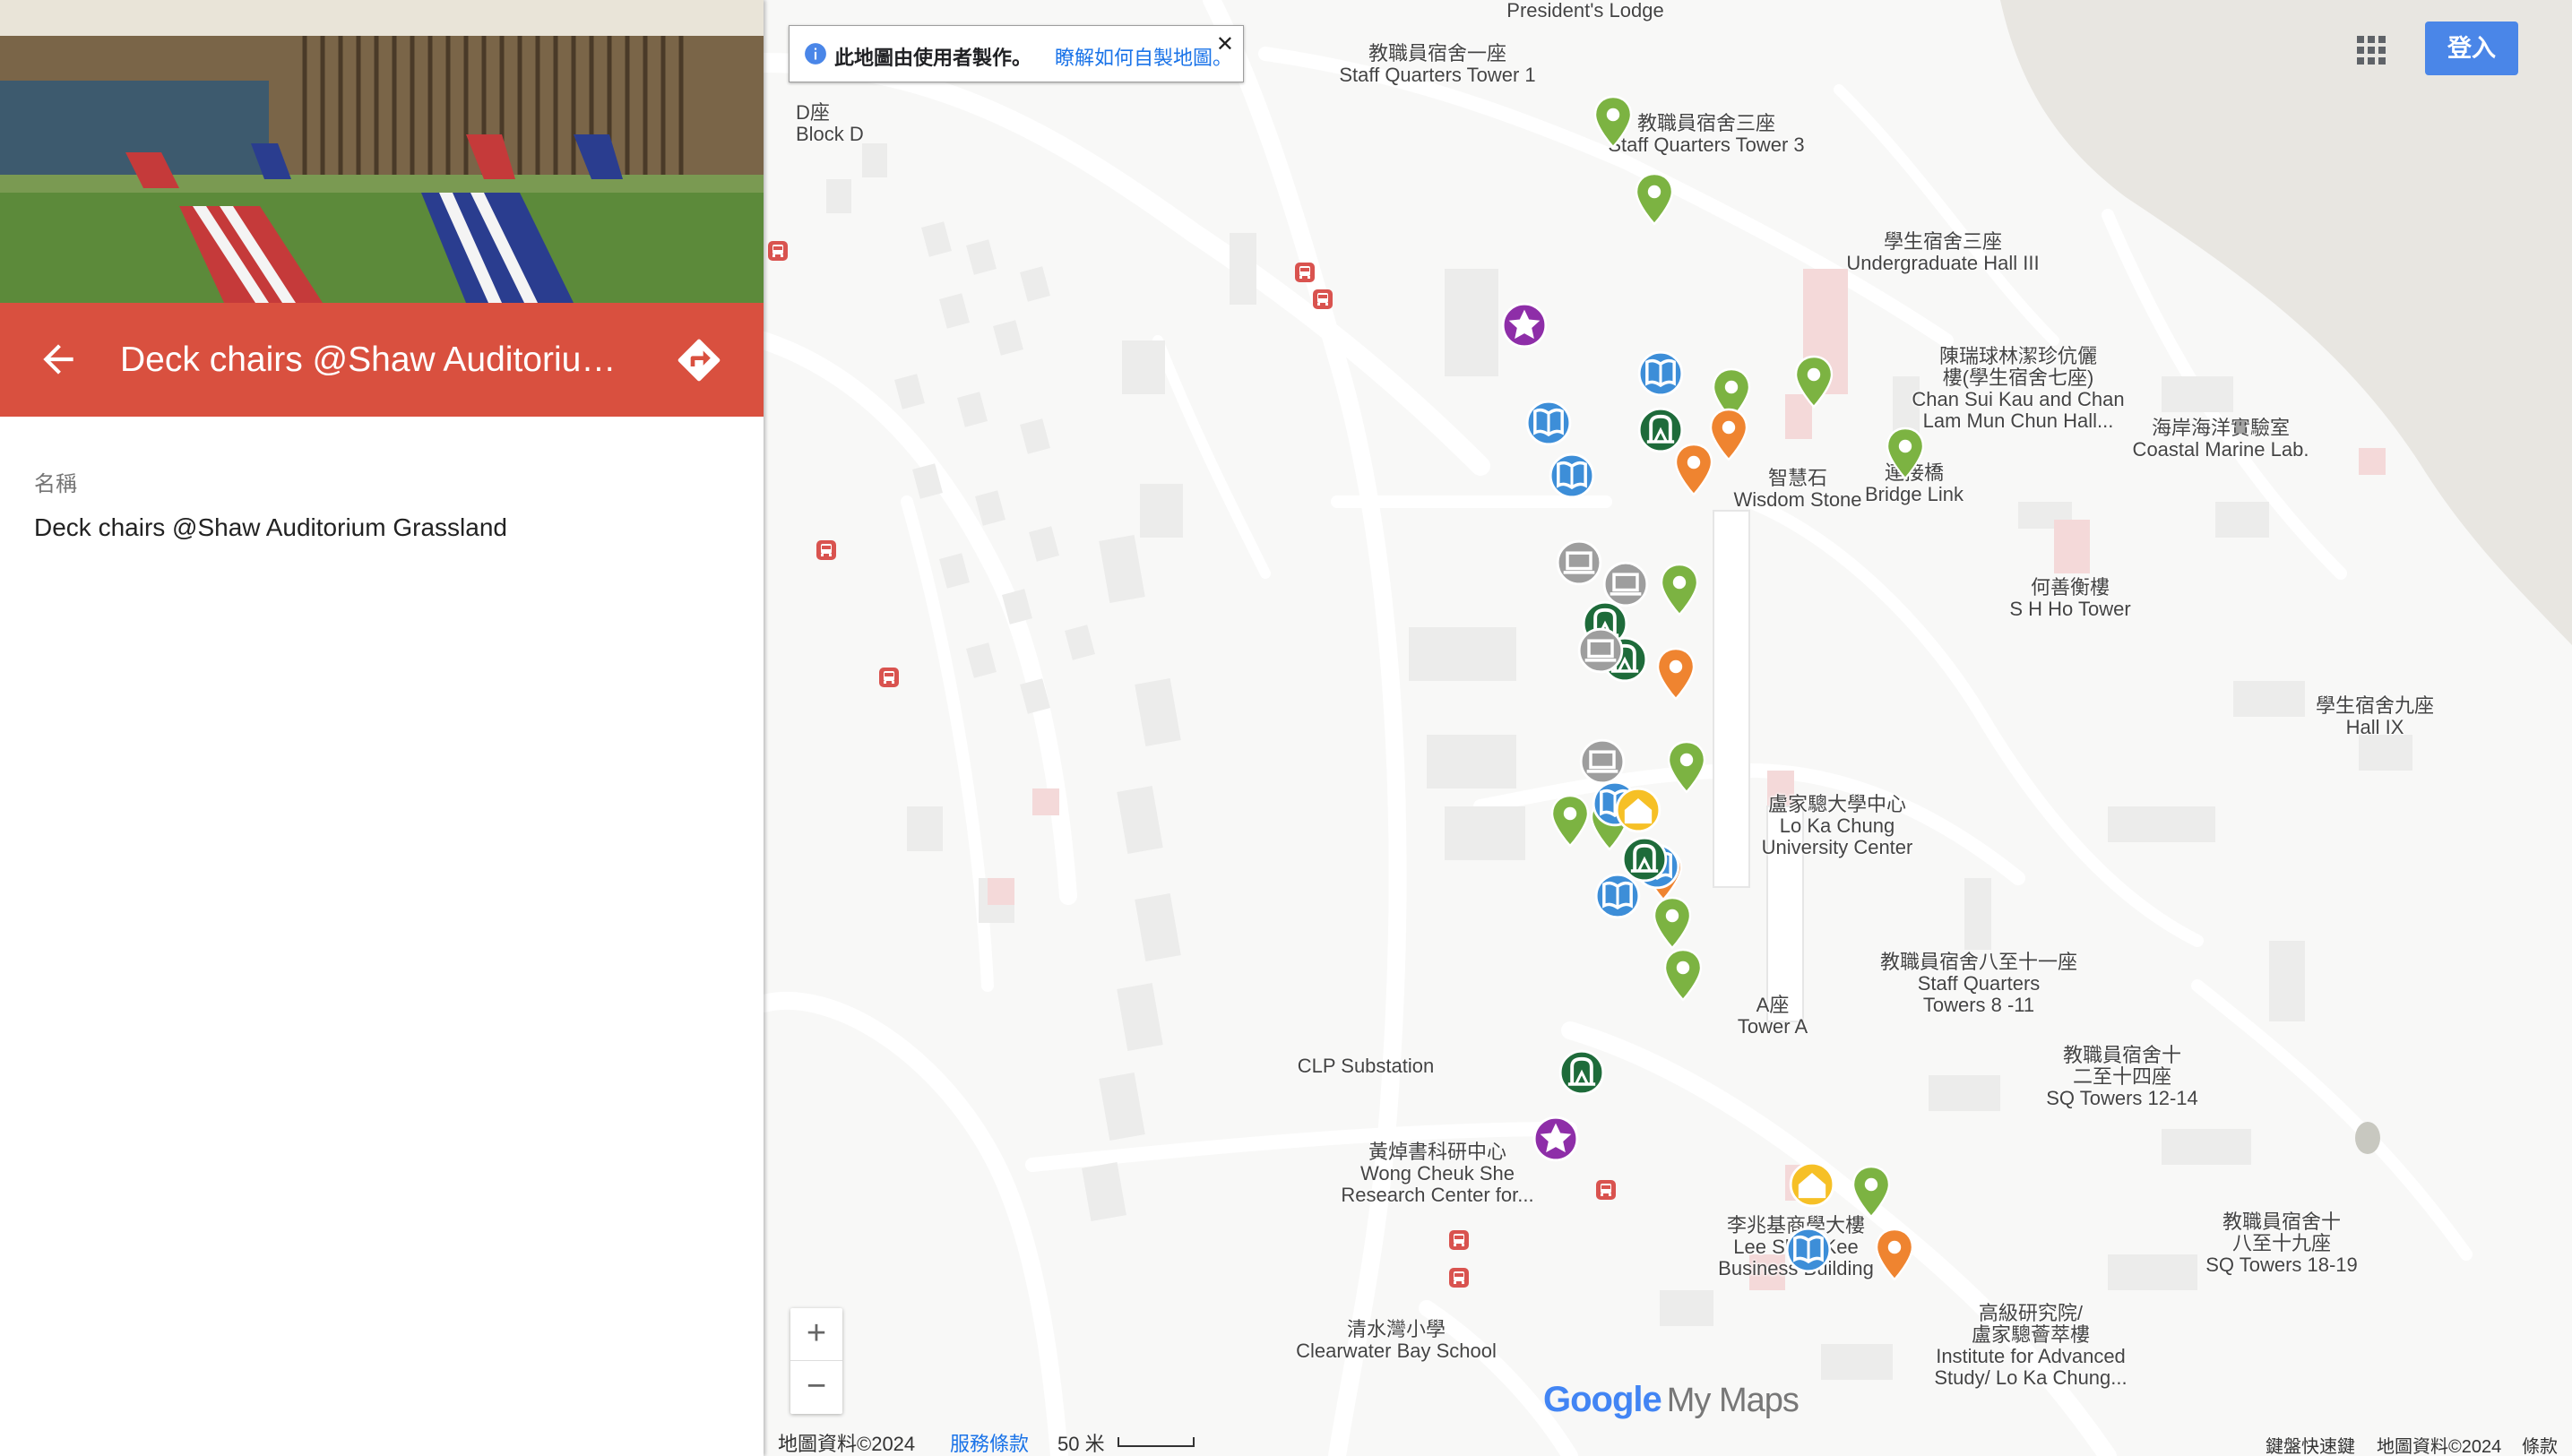  What do you see at coordinates (1396, 1340) in the screenshot?
I see `map-label-cwb-school: 清水灣小學 Clearwater Bay School` at bounding box center [1396, 1340].